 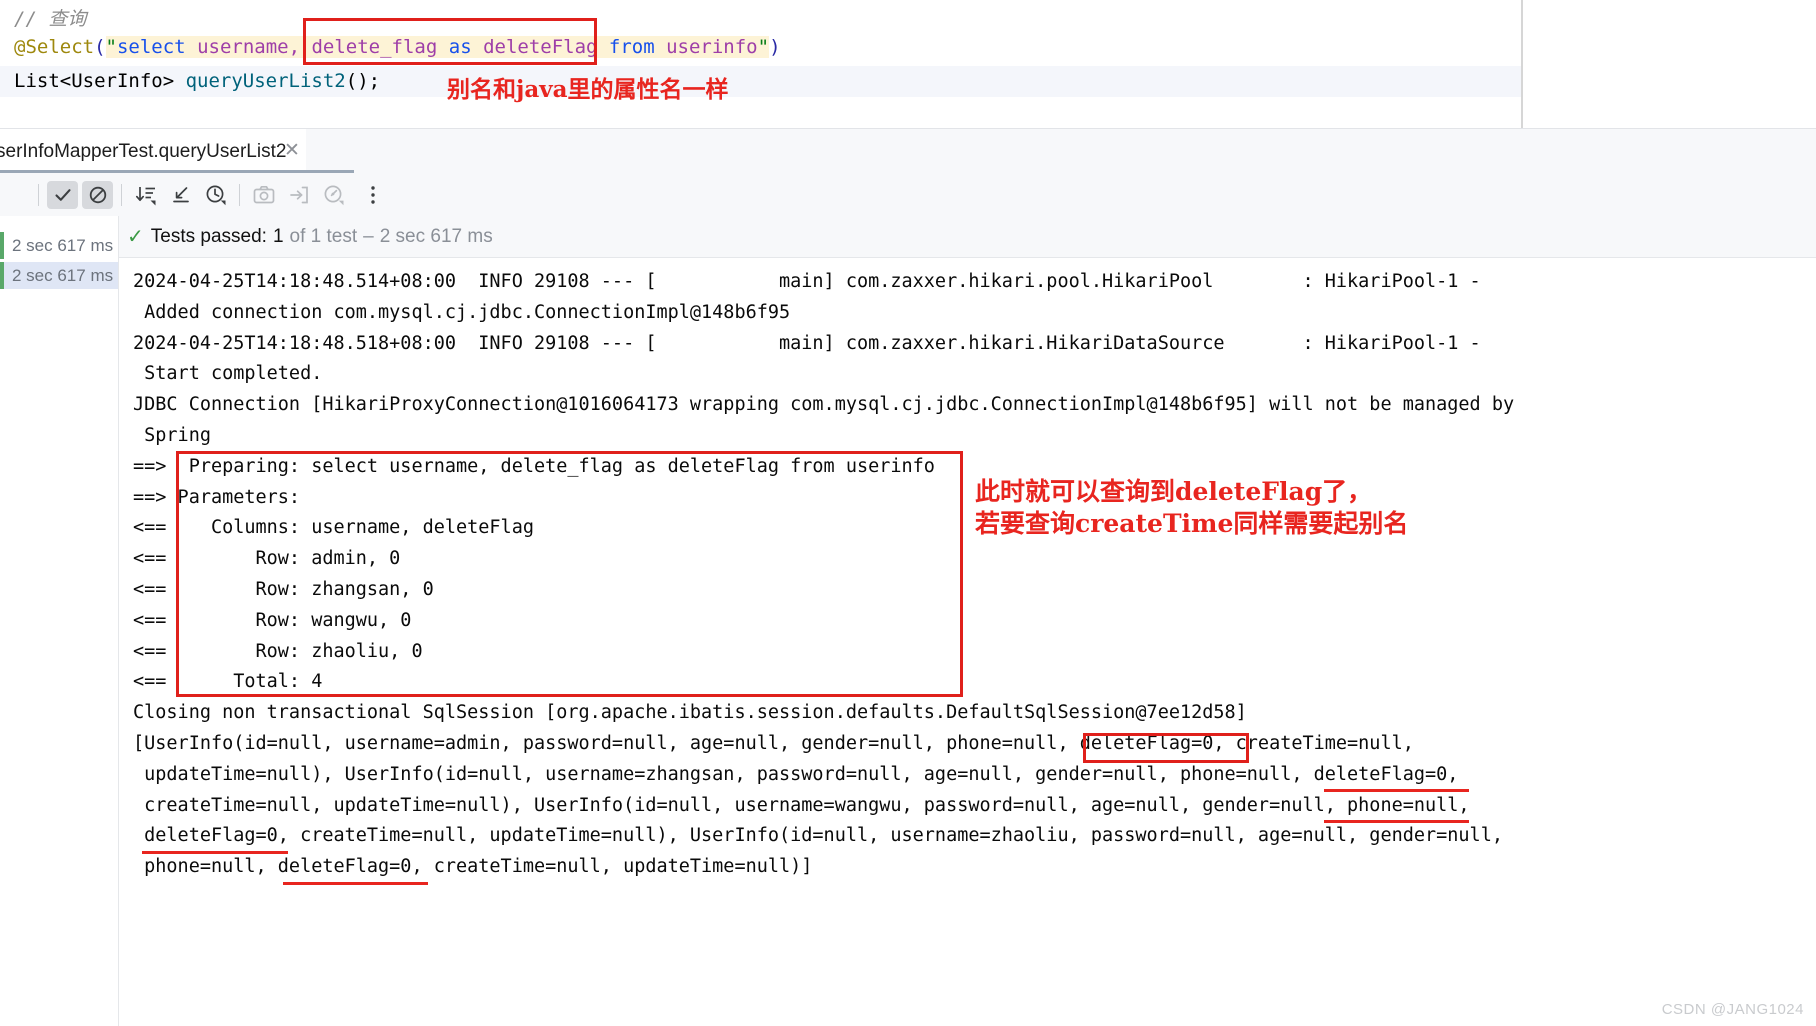 What do you see at coordinates (292, 150) in the screenshot?
I see `close-icon: ✕` at bounding box center [292, 150].